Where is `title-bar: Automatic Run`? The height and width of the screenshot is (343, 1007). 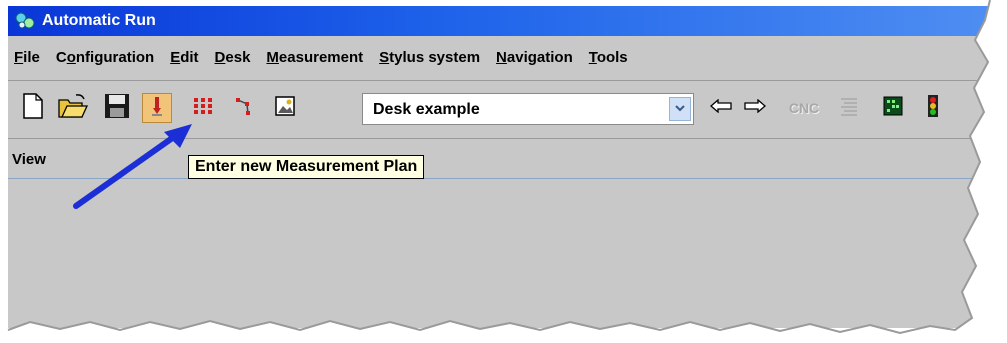
title-bar: Automatic Run is located at coordinates (498, 21).